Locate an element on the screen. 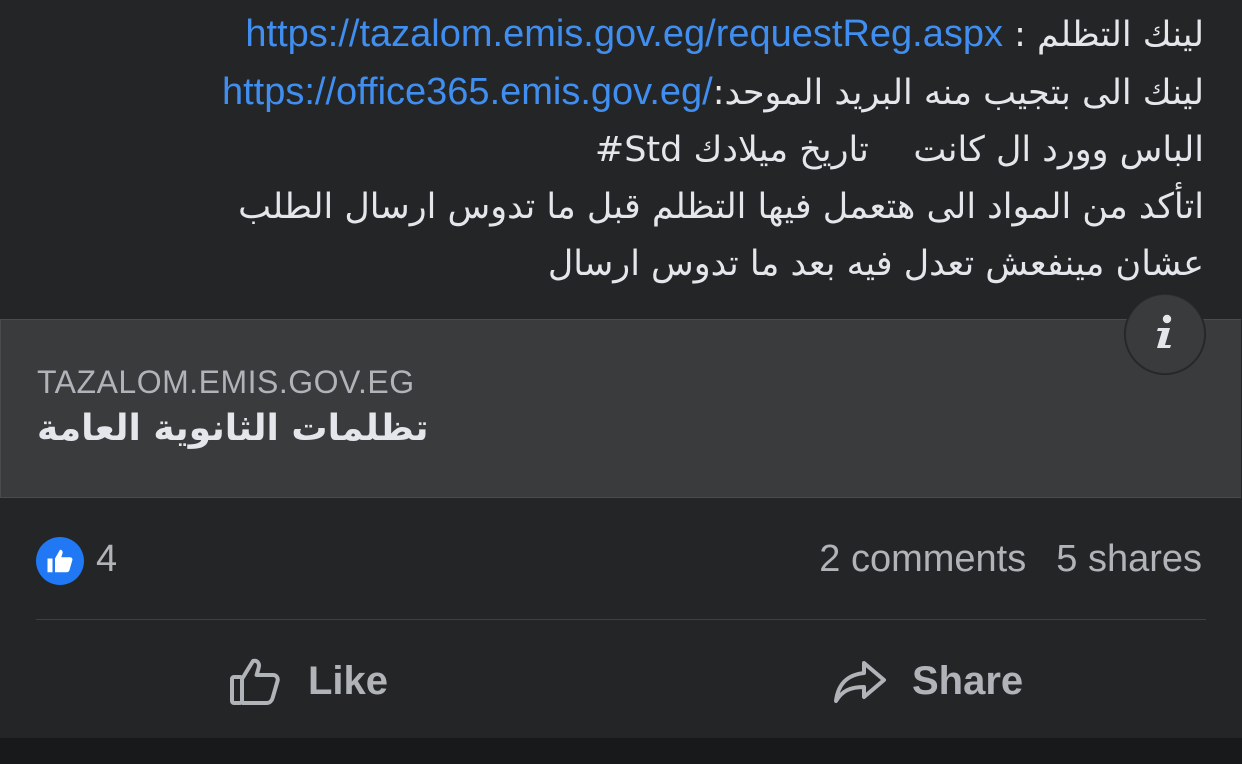 The width and height of the screenshot is (1242, 764). reactions-summary: 4 2 comments 5 shares is located at coordinates (619, 561).